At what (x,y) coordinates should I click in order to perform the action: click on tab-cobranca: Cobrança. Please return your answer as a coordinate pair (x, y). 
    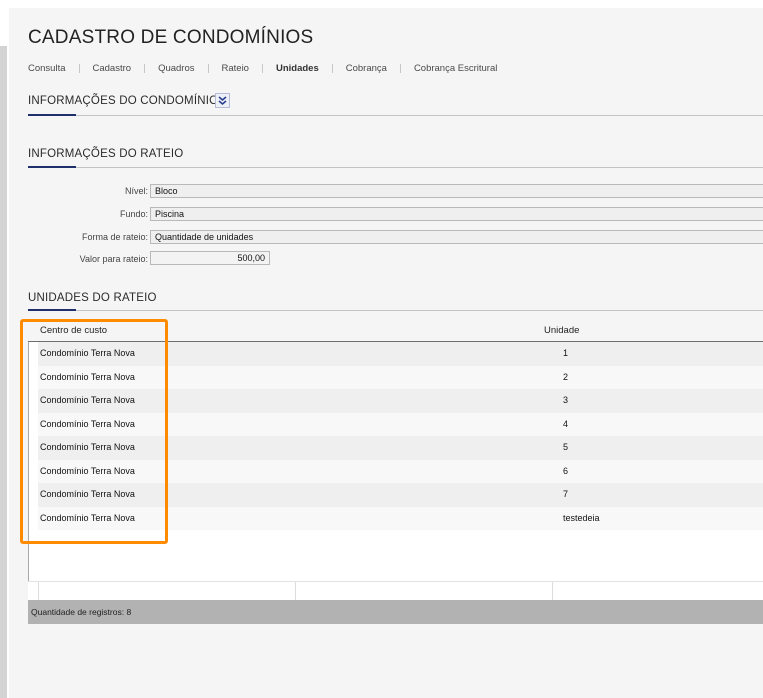
    Looking at the image, I should click on (366, 68).